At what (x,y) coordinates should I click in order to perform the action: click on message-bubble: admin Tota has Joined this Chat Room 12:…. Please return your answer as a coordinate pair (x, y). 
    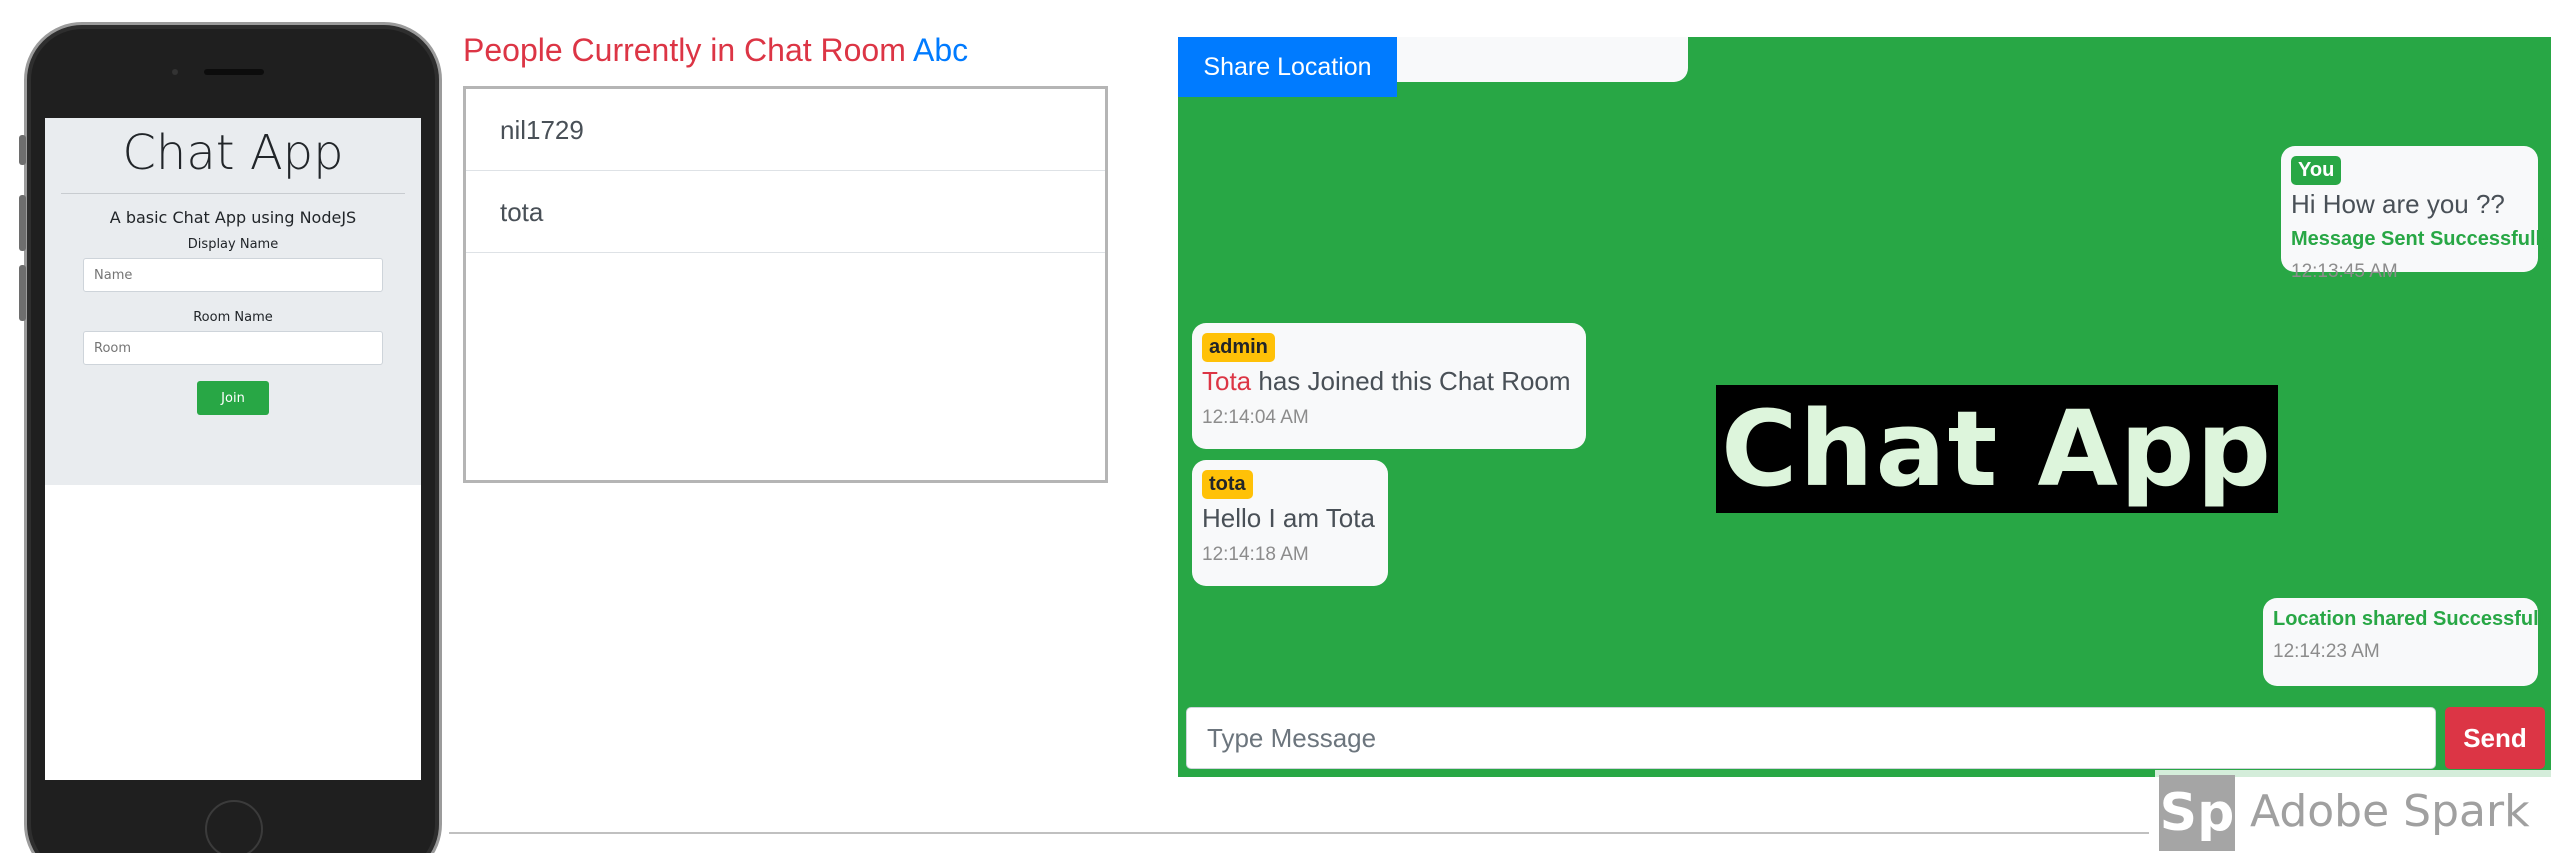
    Looking at the image, I should click on (1389, 386).